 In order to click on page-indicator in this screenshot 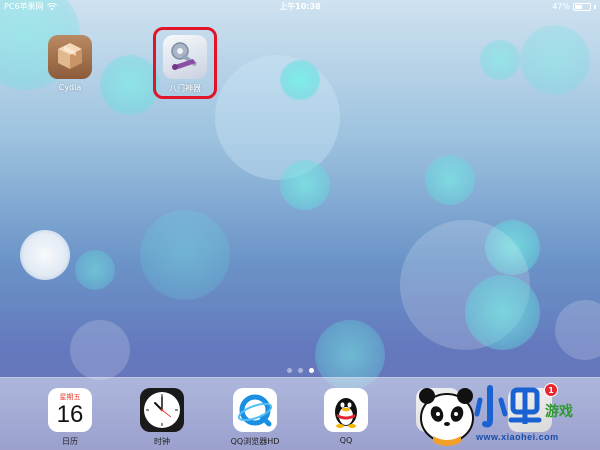, I will do `click(300, 370)`.